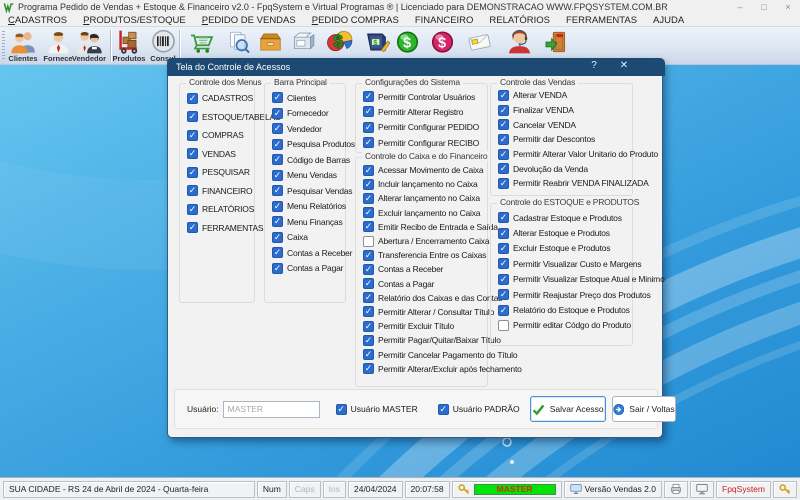 This screenshot has width=800, height=500. What do you see at coordinates (412, 82) in the screenshot?
I see `group-title: Configurações do Sistema` at bounding box center [412, 82].